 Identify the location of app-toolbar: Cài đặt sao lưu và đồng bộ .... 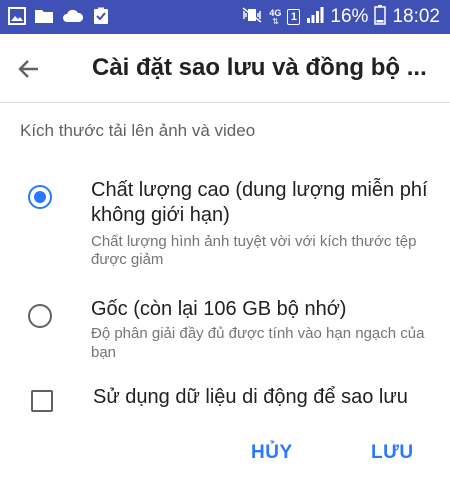
(225, 68).